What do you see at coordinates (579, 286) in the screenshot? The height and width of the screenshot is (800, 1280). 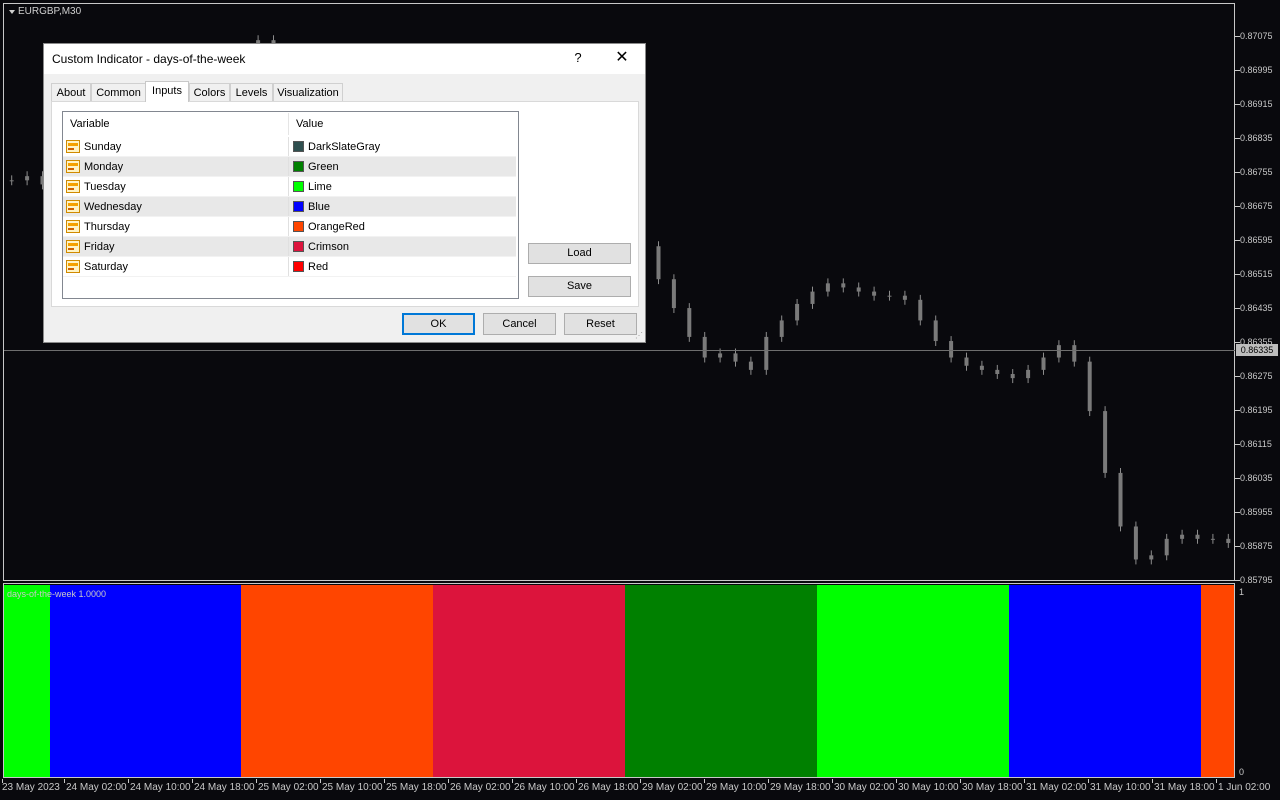 I see `save-button: Save` at bounding box center [579, 286].